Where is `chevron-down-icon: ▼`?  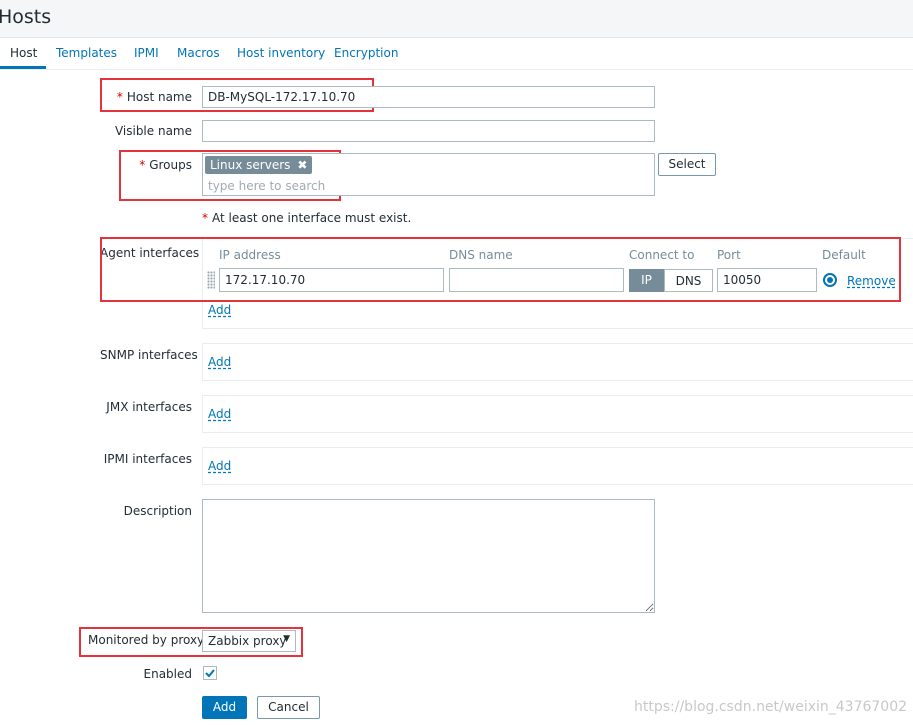 chevron-down-icon: ▼ is located at coordinates (286, 639).